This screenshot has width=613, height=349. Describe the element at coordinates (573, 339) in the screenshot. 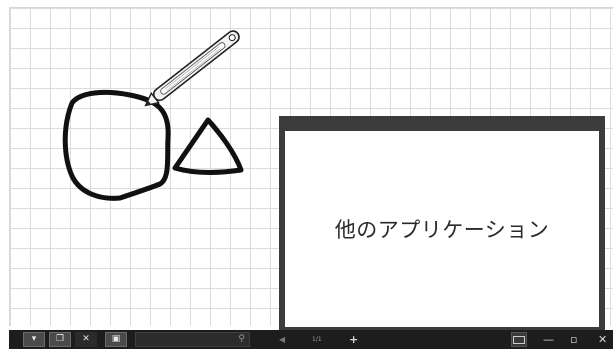

I see `restore-button: ▫` at that location.